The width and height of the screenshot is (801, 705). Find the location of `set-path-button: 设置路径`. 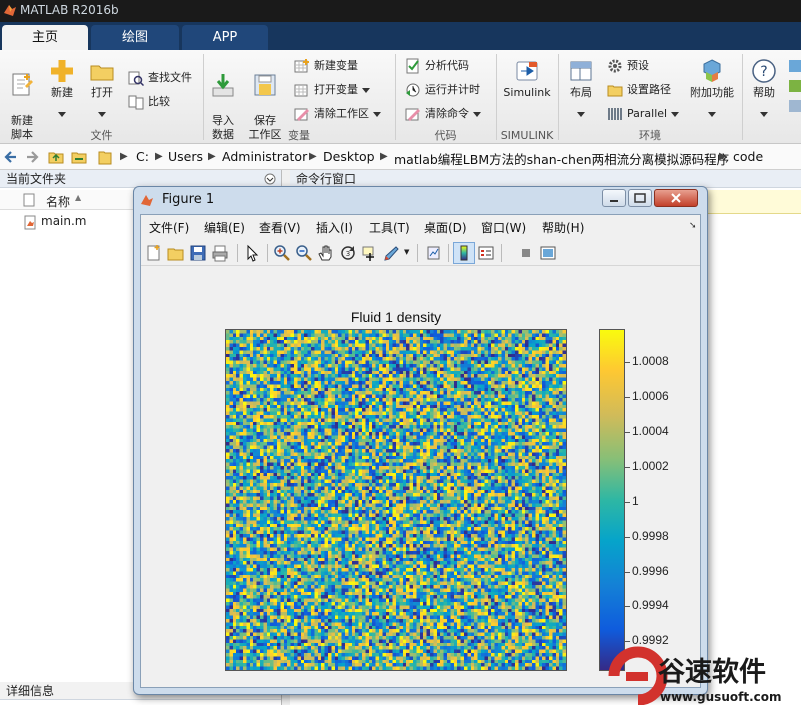

set-path-button: 设置路径 is located at coordinates (639, 90).